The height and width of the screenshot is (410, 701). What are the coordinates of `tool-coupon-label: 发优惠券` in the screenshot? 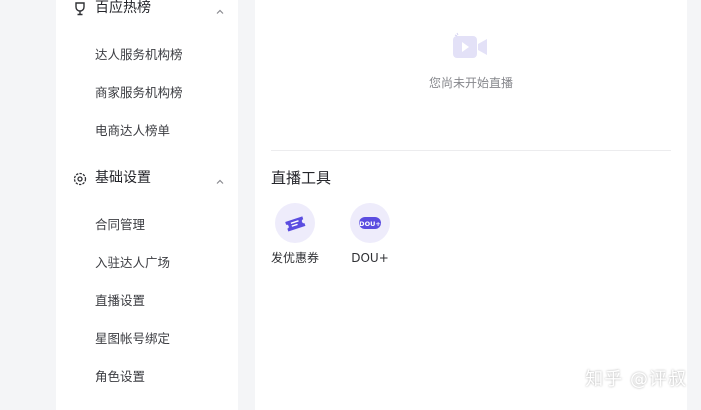 It's located at (294, 258).